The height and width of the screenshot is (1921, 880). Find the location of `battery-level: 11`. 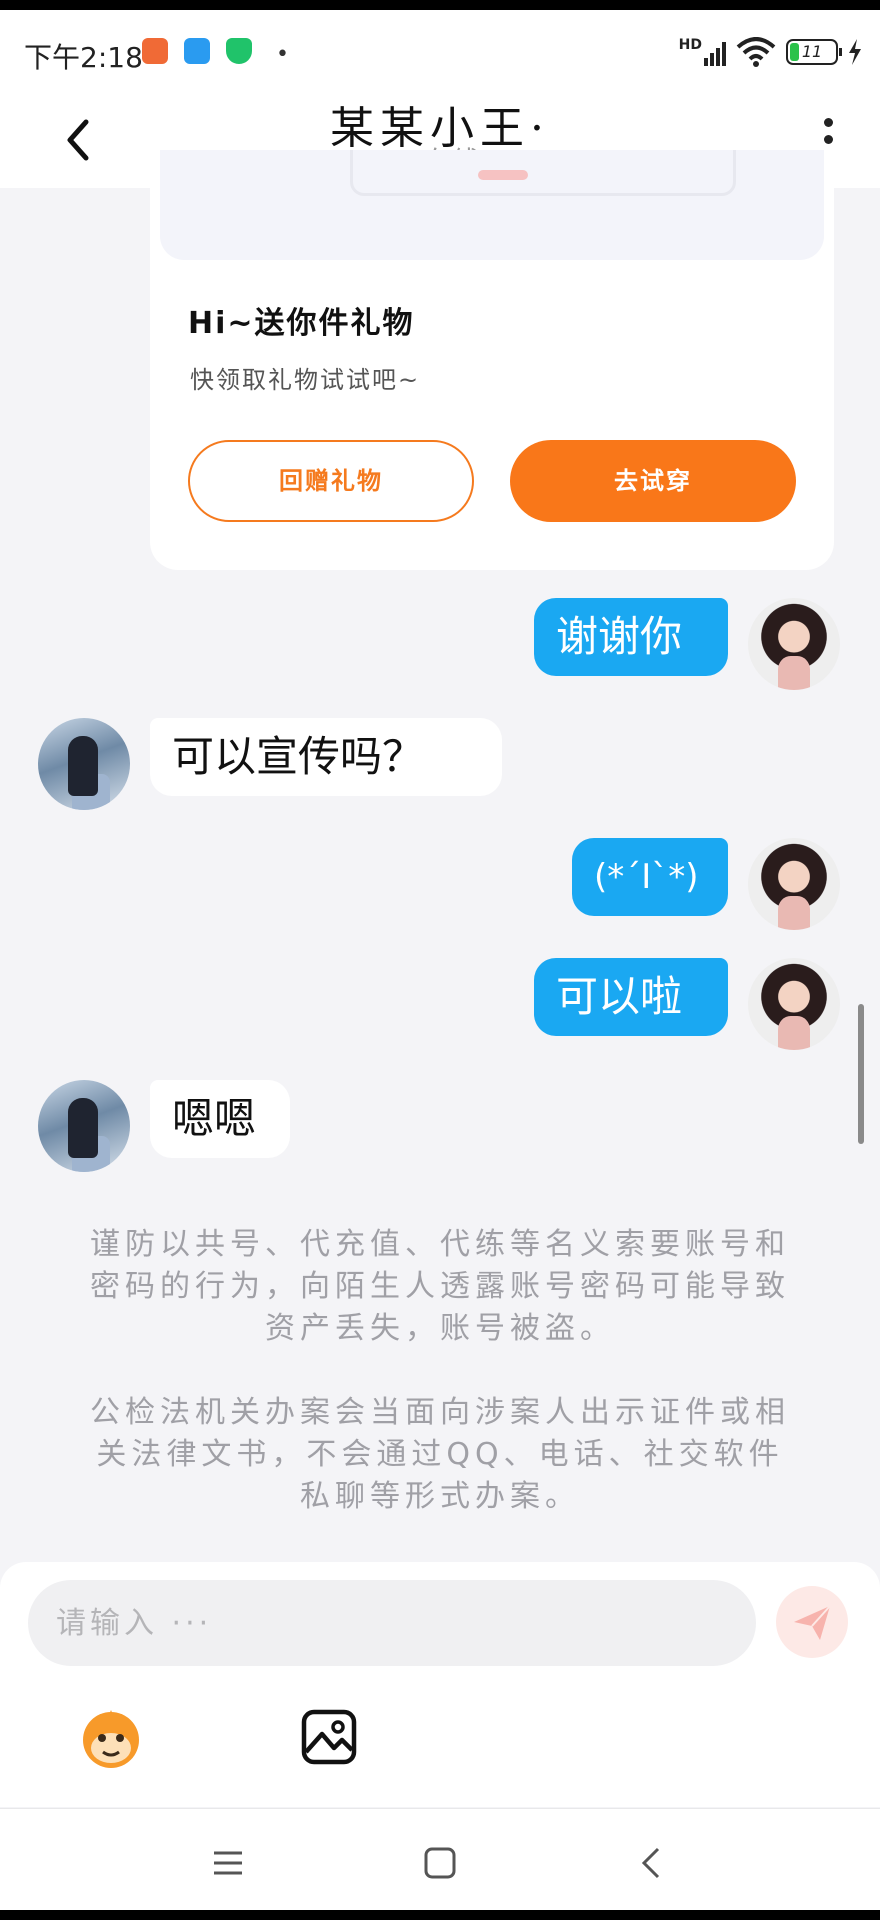

battery-level: 11 is located at coordinates (812, 51).